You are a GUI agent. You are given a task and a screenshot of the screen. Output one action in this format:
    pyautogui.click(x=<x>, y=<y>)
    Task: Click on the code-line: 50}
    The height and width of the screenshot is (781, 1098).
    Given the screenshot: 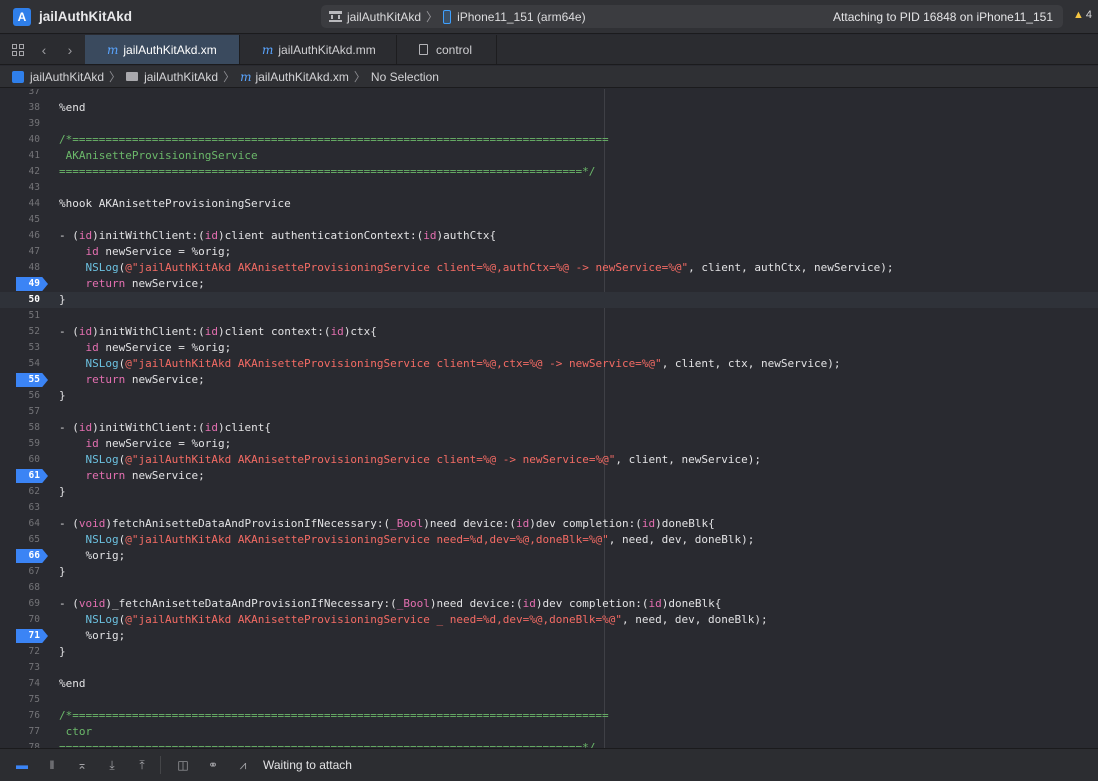 What is the action you would take?
    pyautogui.click(x=549, y=300)
    